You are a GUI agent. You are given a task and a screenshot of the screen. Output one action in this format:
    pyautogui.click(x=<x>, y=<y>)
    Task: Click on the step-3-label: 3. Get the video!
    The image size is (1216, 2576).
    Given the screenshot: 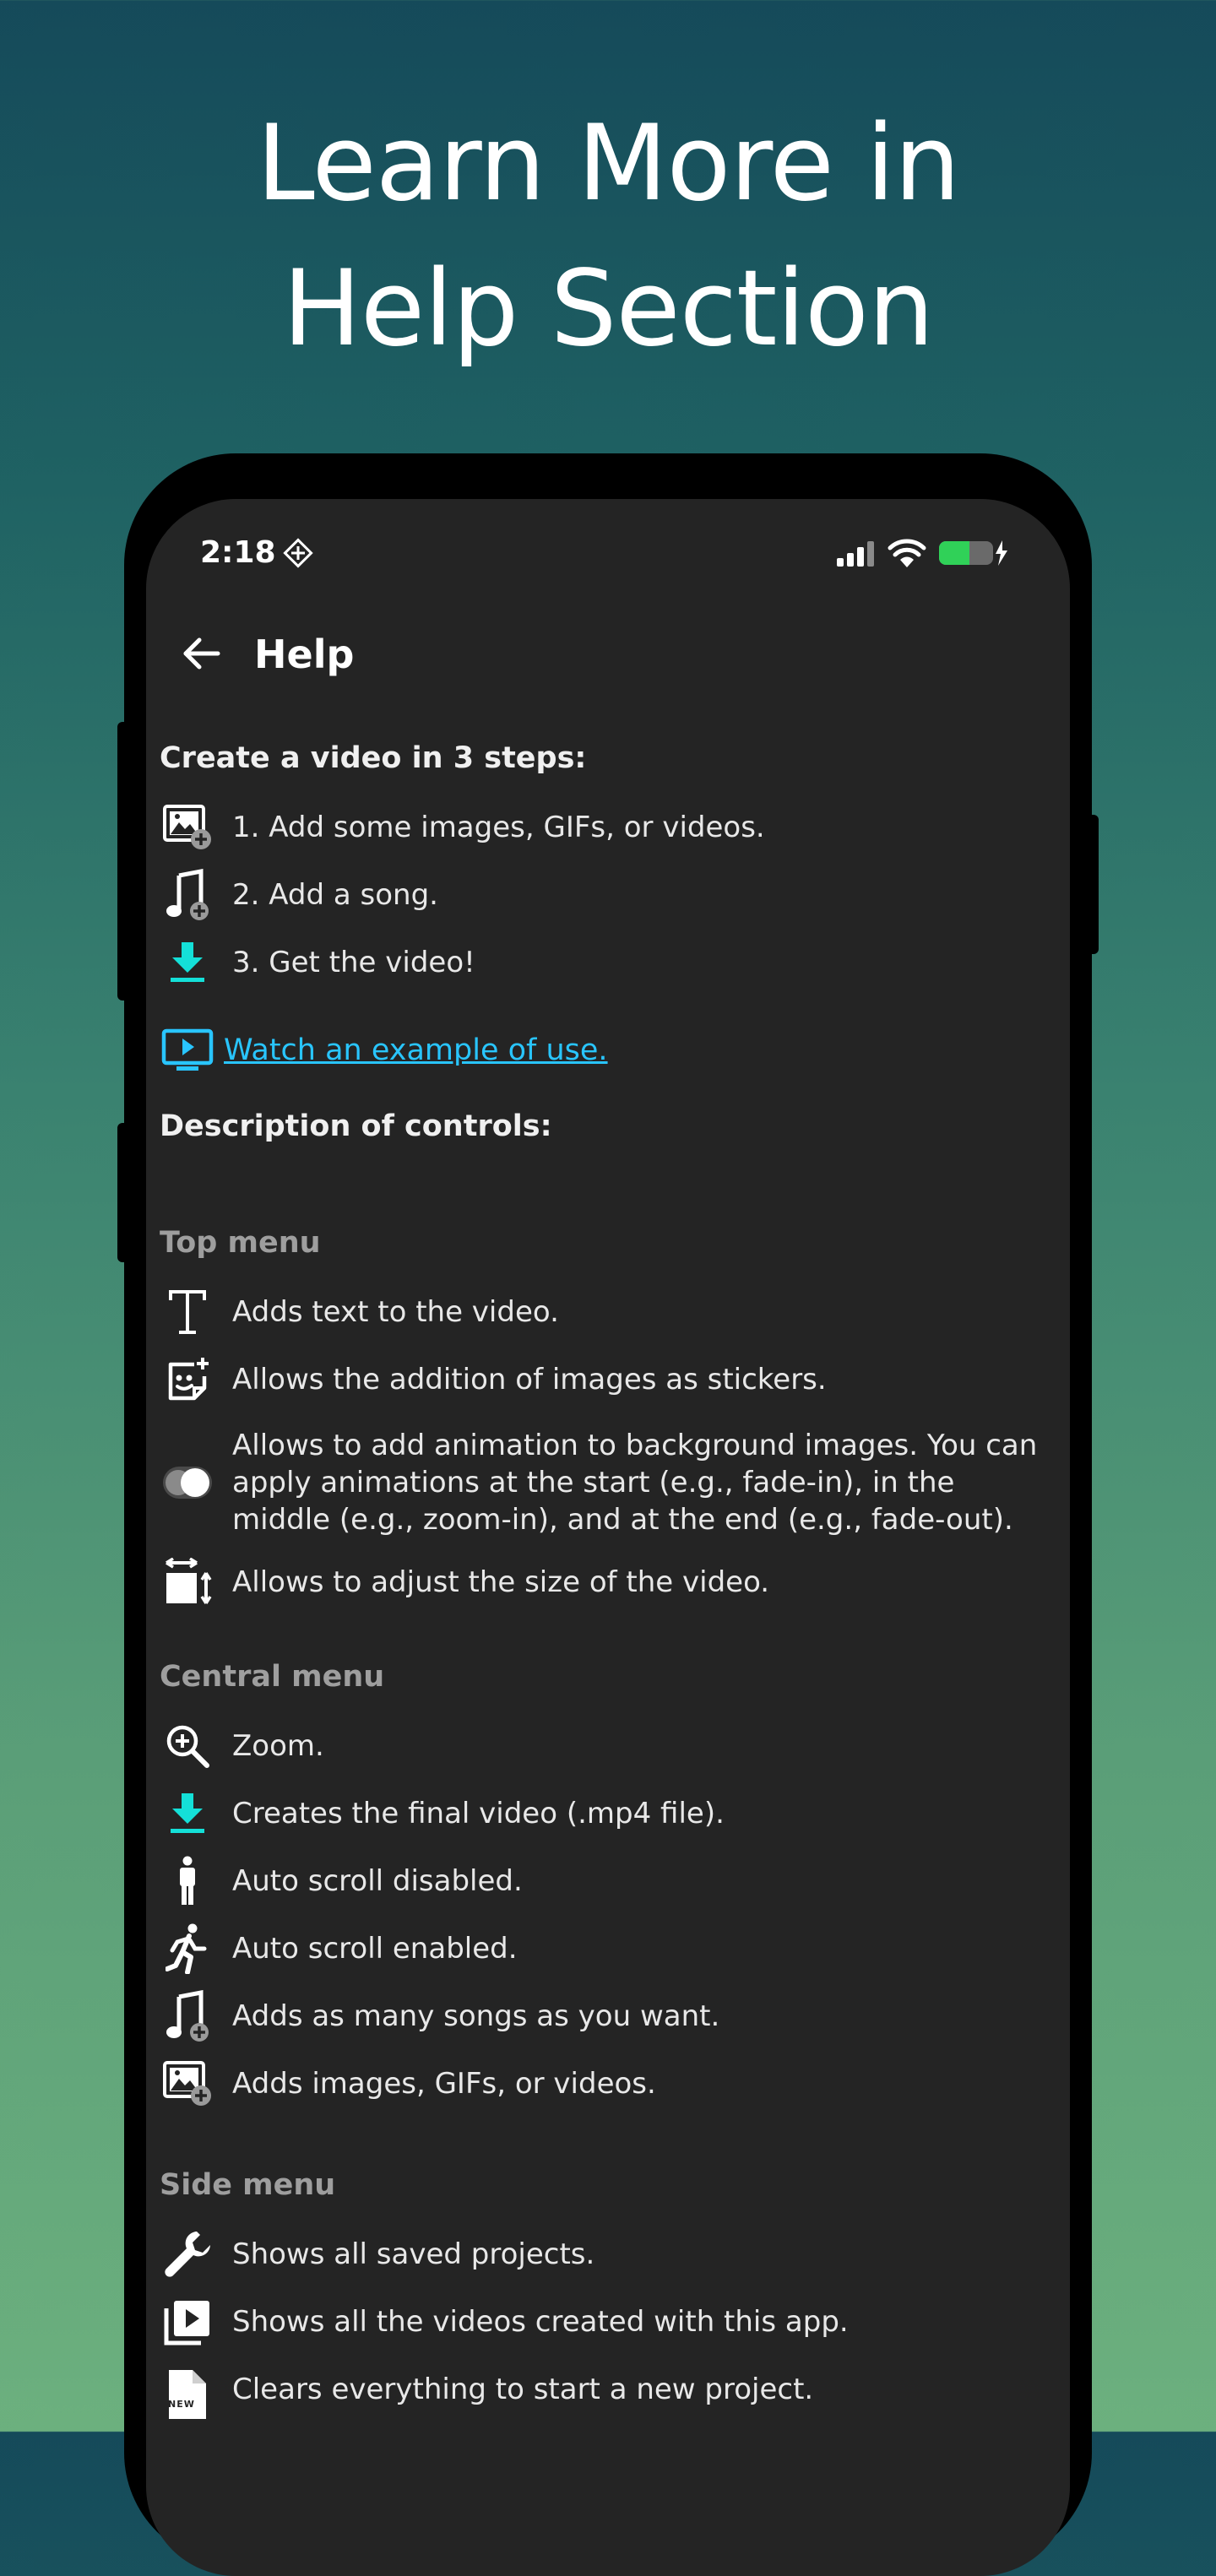 What is the action you would take?
    pyautogui.click(x=353, y=963)
    